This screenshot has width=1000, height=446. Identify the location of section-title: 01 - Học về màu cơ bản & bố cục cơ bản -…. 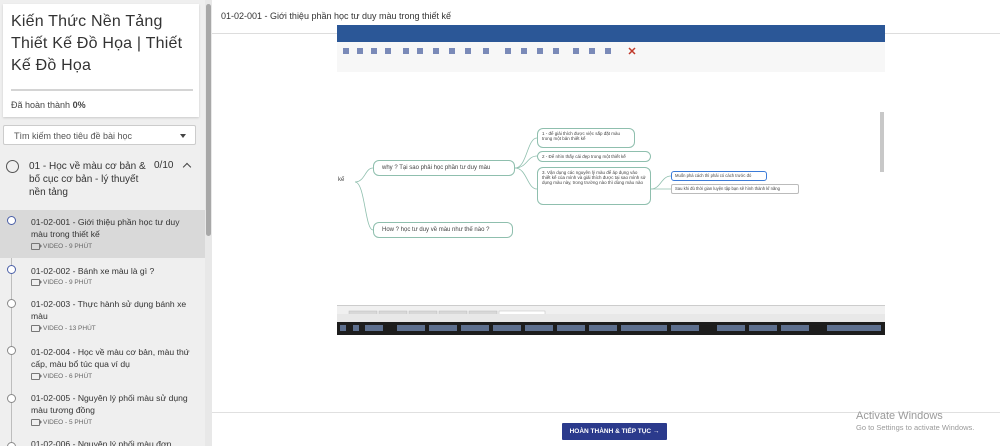
(87, 179).